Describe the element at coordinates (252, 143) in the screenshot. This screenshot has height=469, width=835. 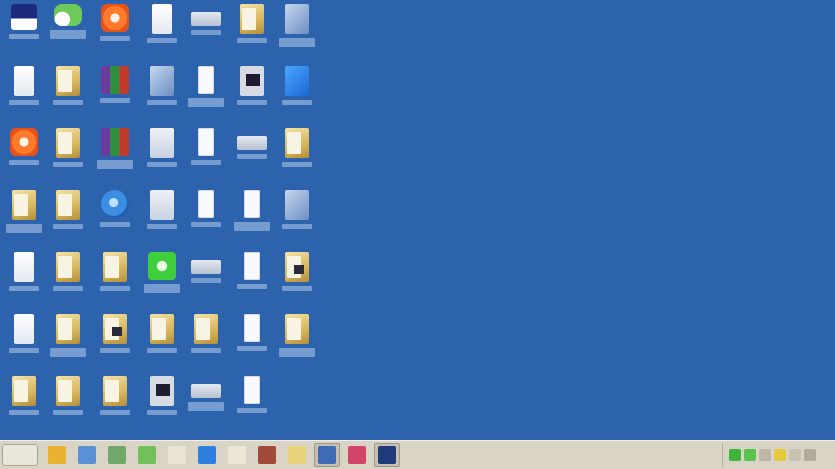
I see `tray-icon` at that location.